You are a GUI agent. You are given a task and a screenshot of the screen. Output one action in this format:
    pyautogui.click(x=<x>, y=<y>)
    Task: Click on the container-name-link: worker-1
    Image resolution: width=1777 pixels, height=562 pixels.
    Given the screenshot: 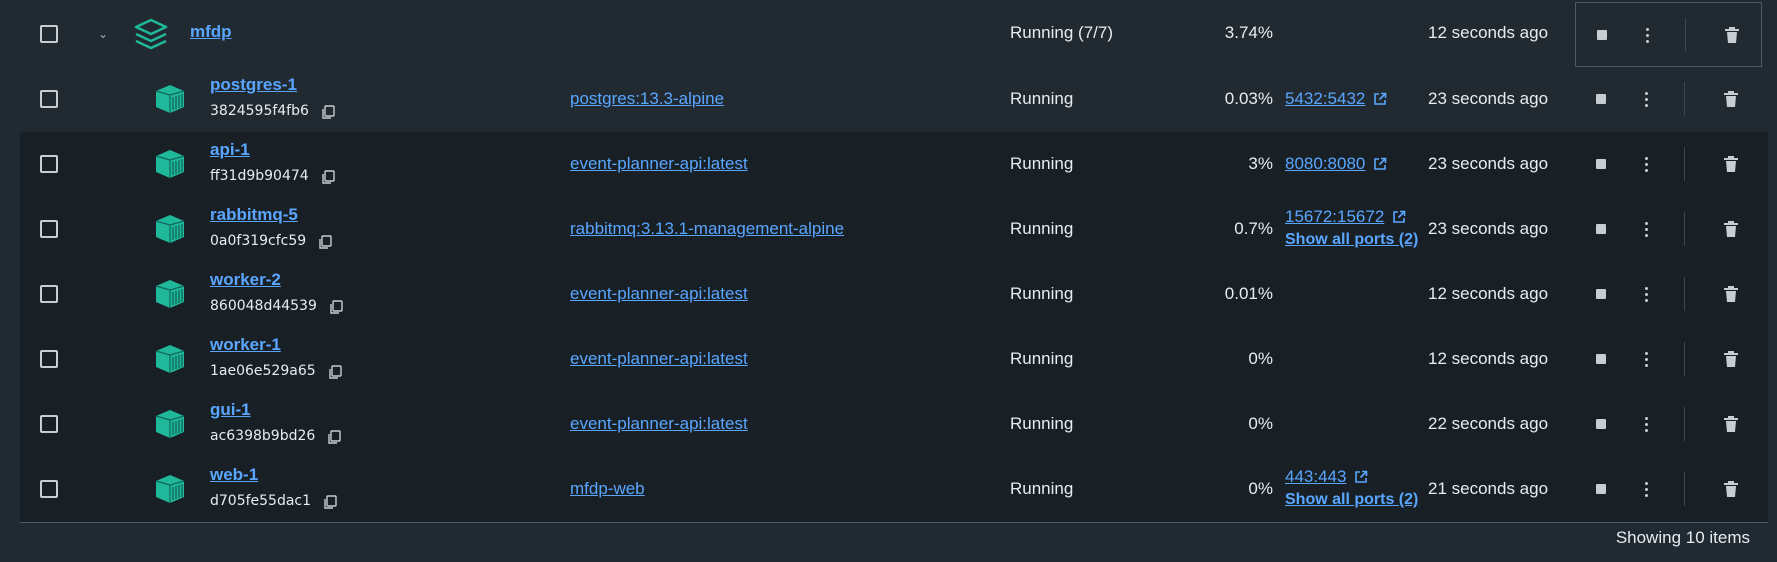 What is the action you would take?
    pyautogui.click(x=245, y=345)
    